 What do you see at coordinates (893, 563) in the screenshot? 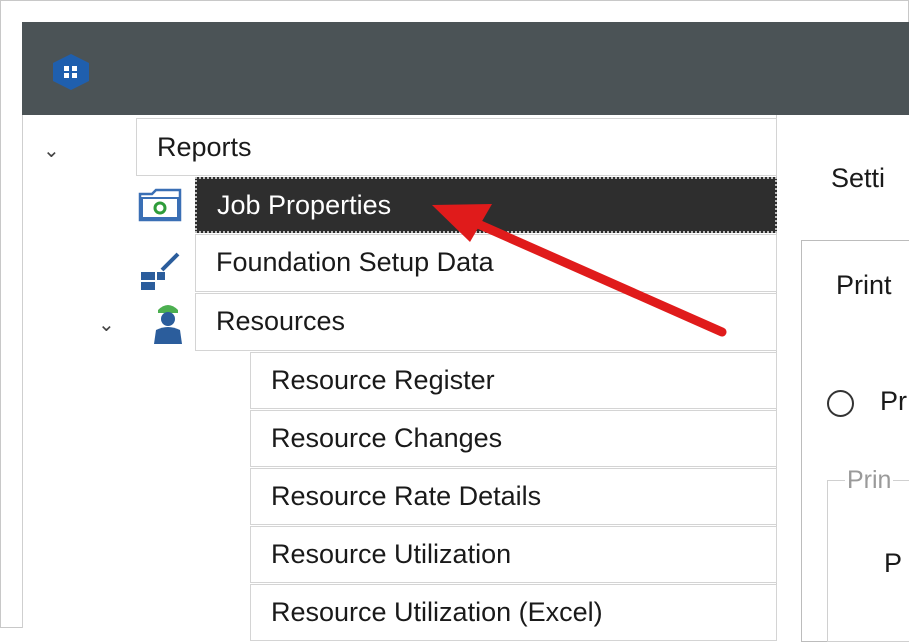
I see `print-options-text: P` at bounding box center [893, 563].